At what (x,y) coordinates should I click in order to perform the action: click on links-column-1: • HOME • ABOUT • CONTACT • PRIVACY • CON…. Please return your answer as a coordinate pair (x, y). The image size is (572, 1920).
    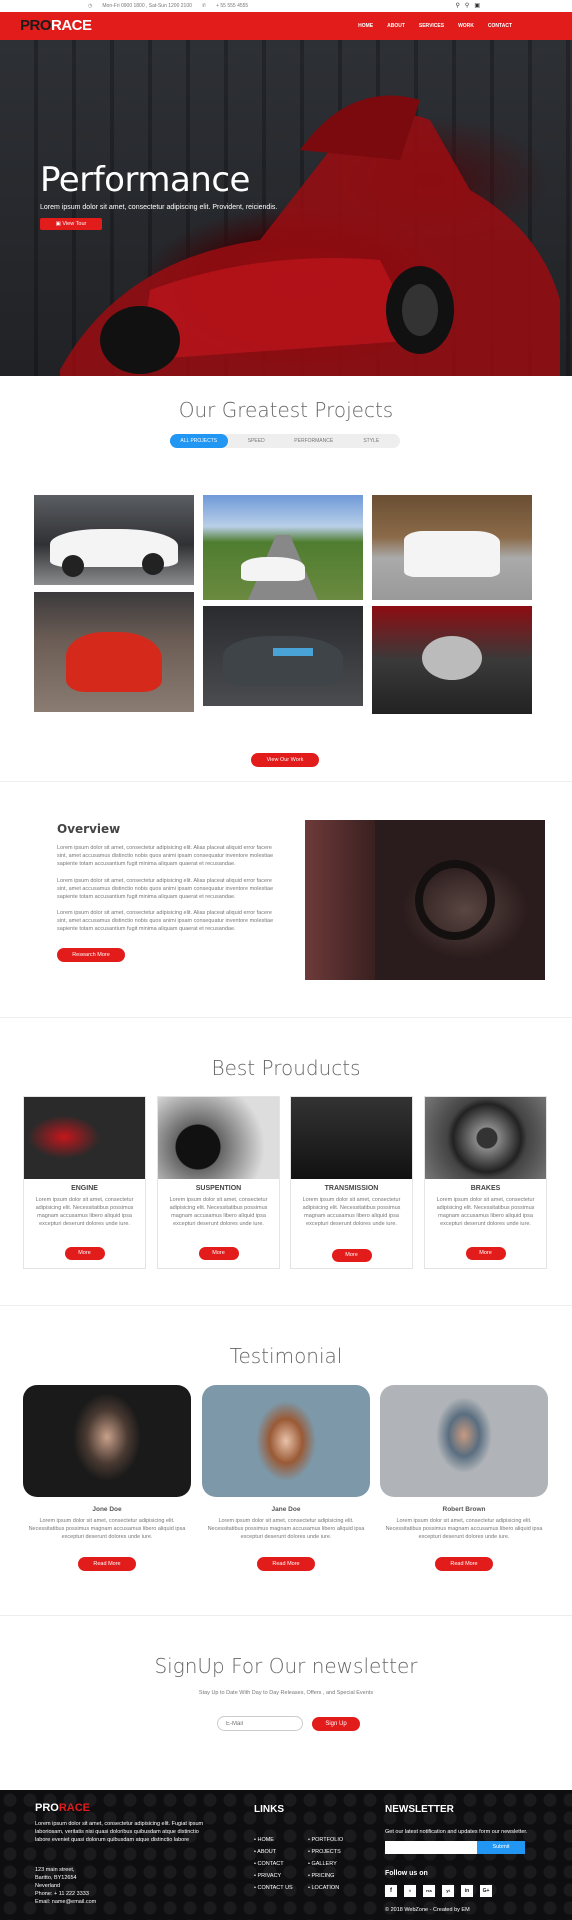
    Looking at the image, I should click on (274, 1863).